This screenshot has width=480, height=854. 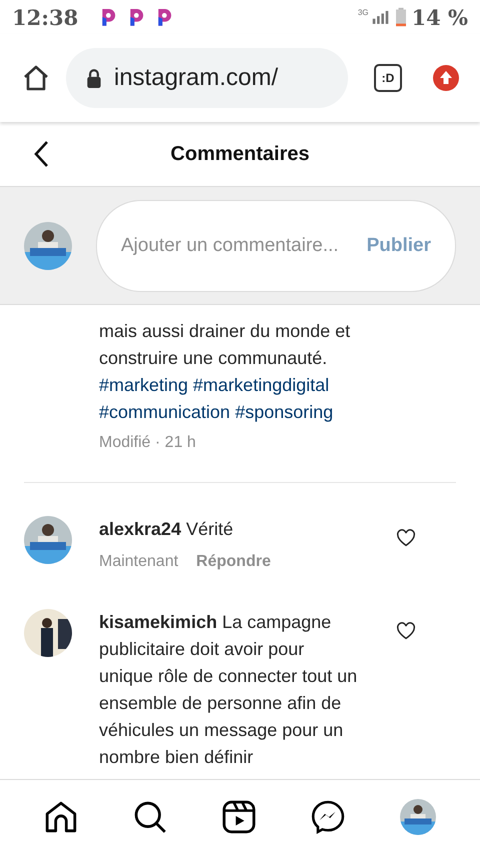 I want to click on battery-level: 14 %, so click(x=440, y=17).